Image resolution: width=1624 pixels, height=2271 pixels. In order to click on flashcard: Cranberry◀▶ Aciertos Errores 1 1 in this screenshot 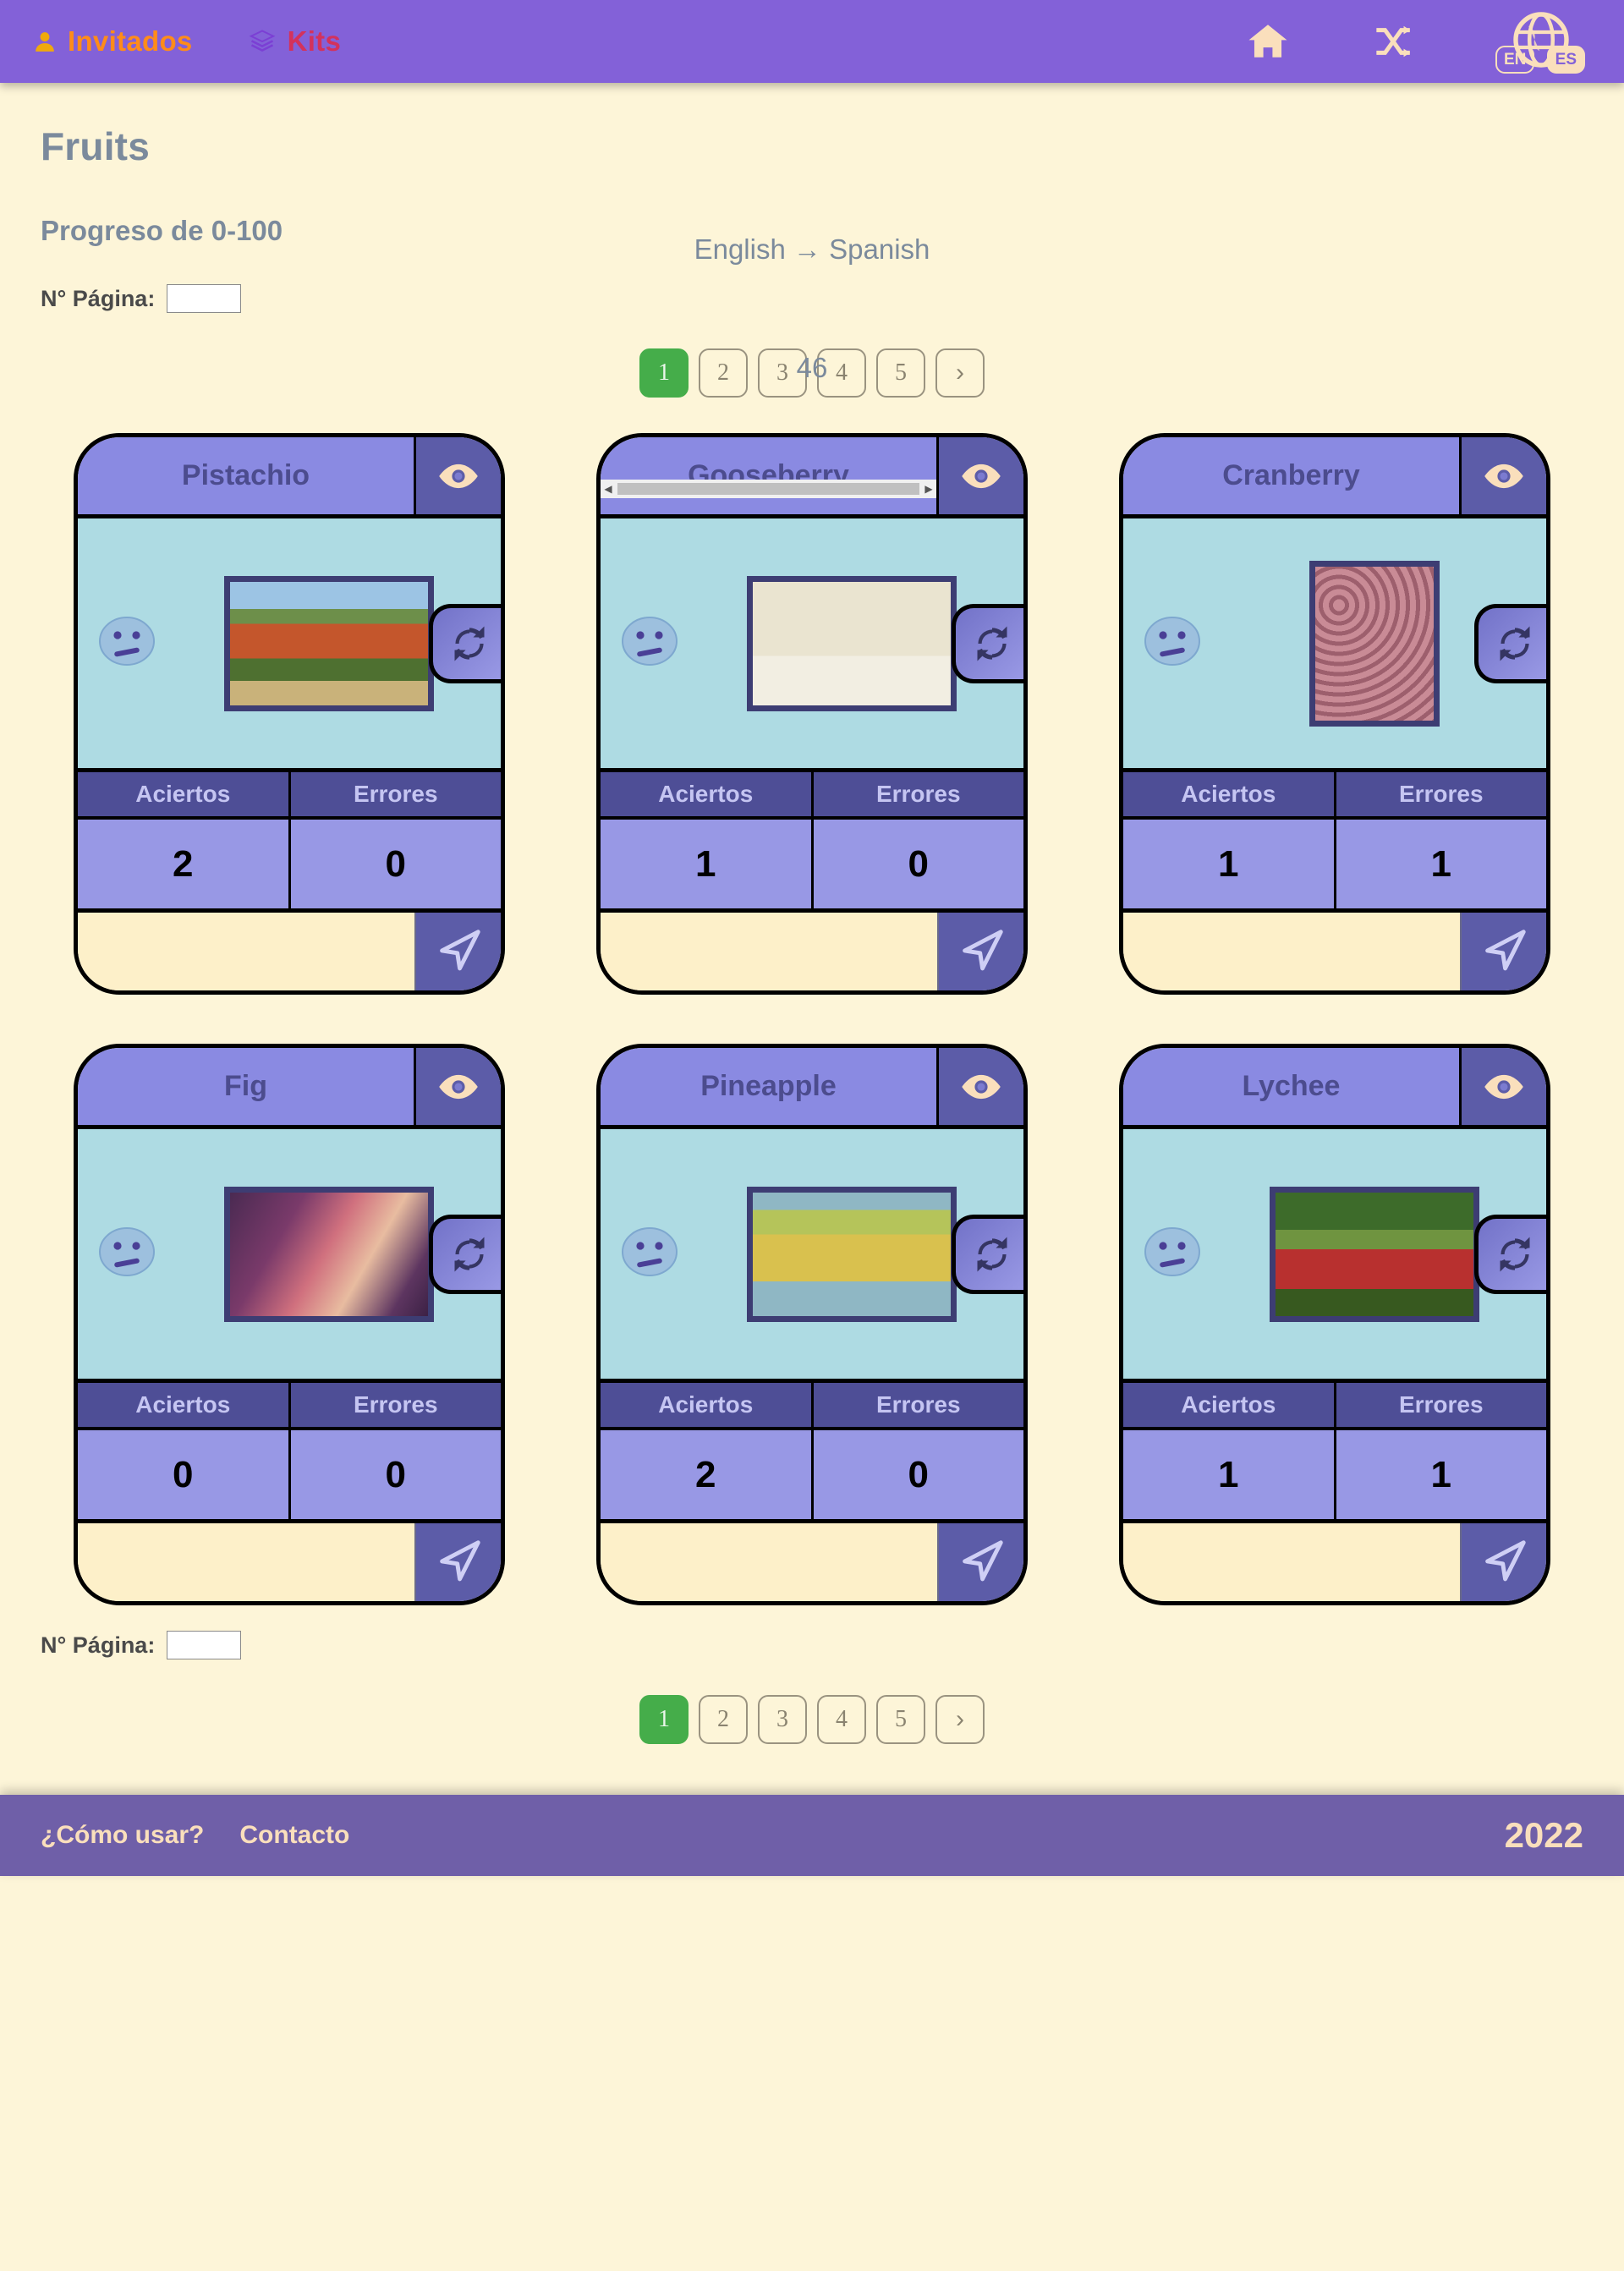, I will do `click(1334, 714)`.